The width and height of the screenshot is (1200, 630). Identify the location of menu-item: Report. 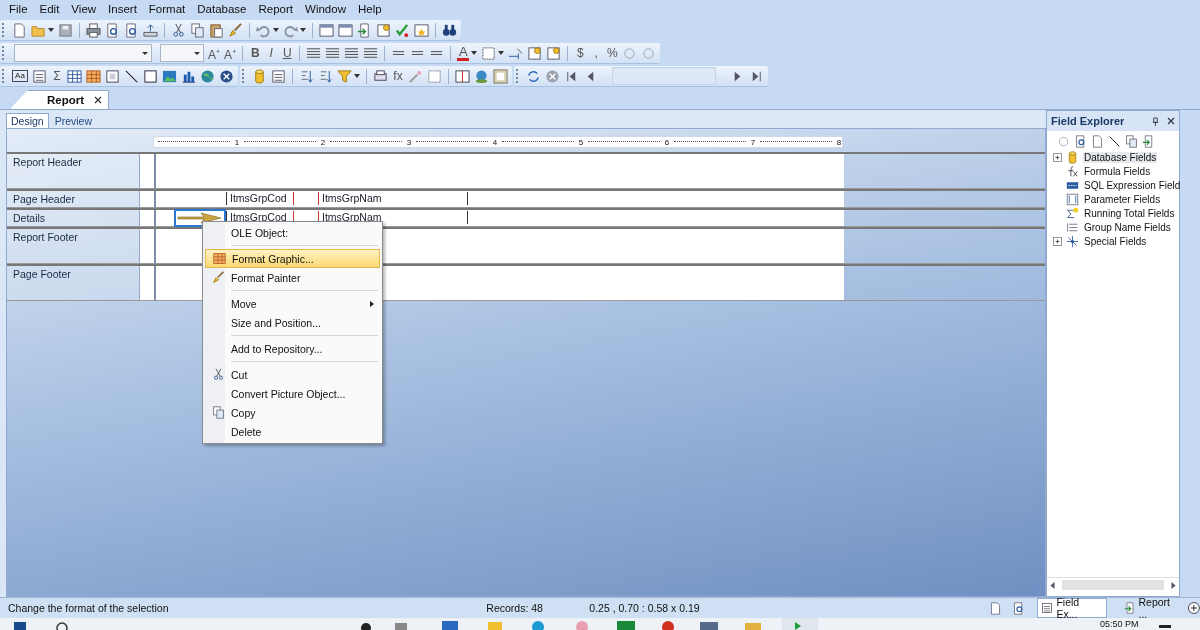
(277, 9).